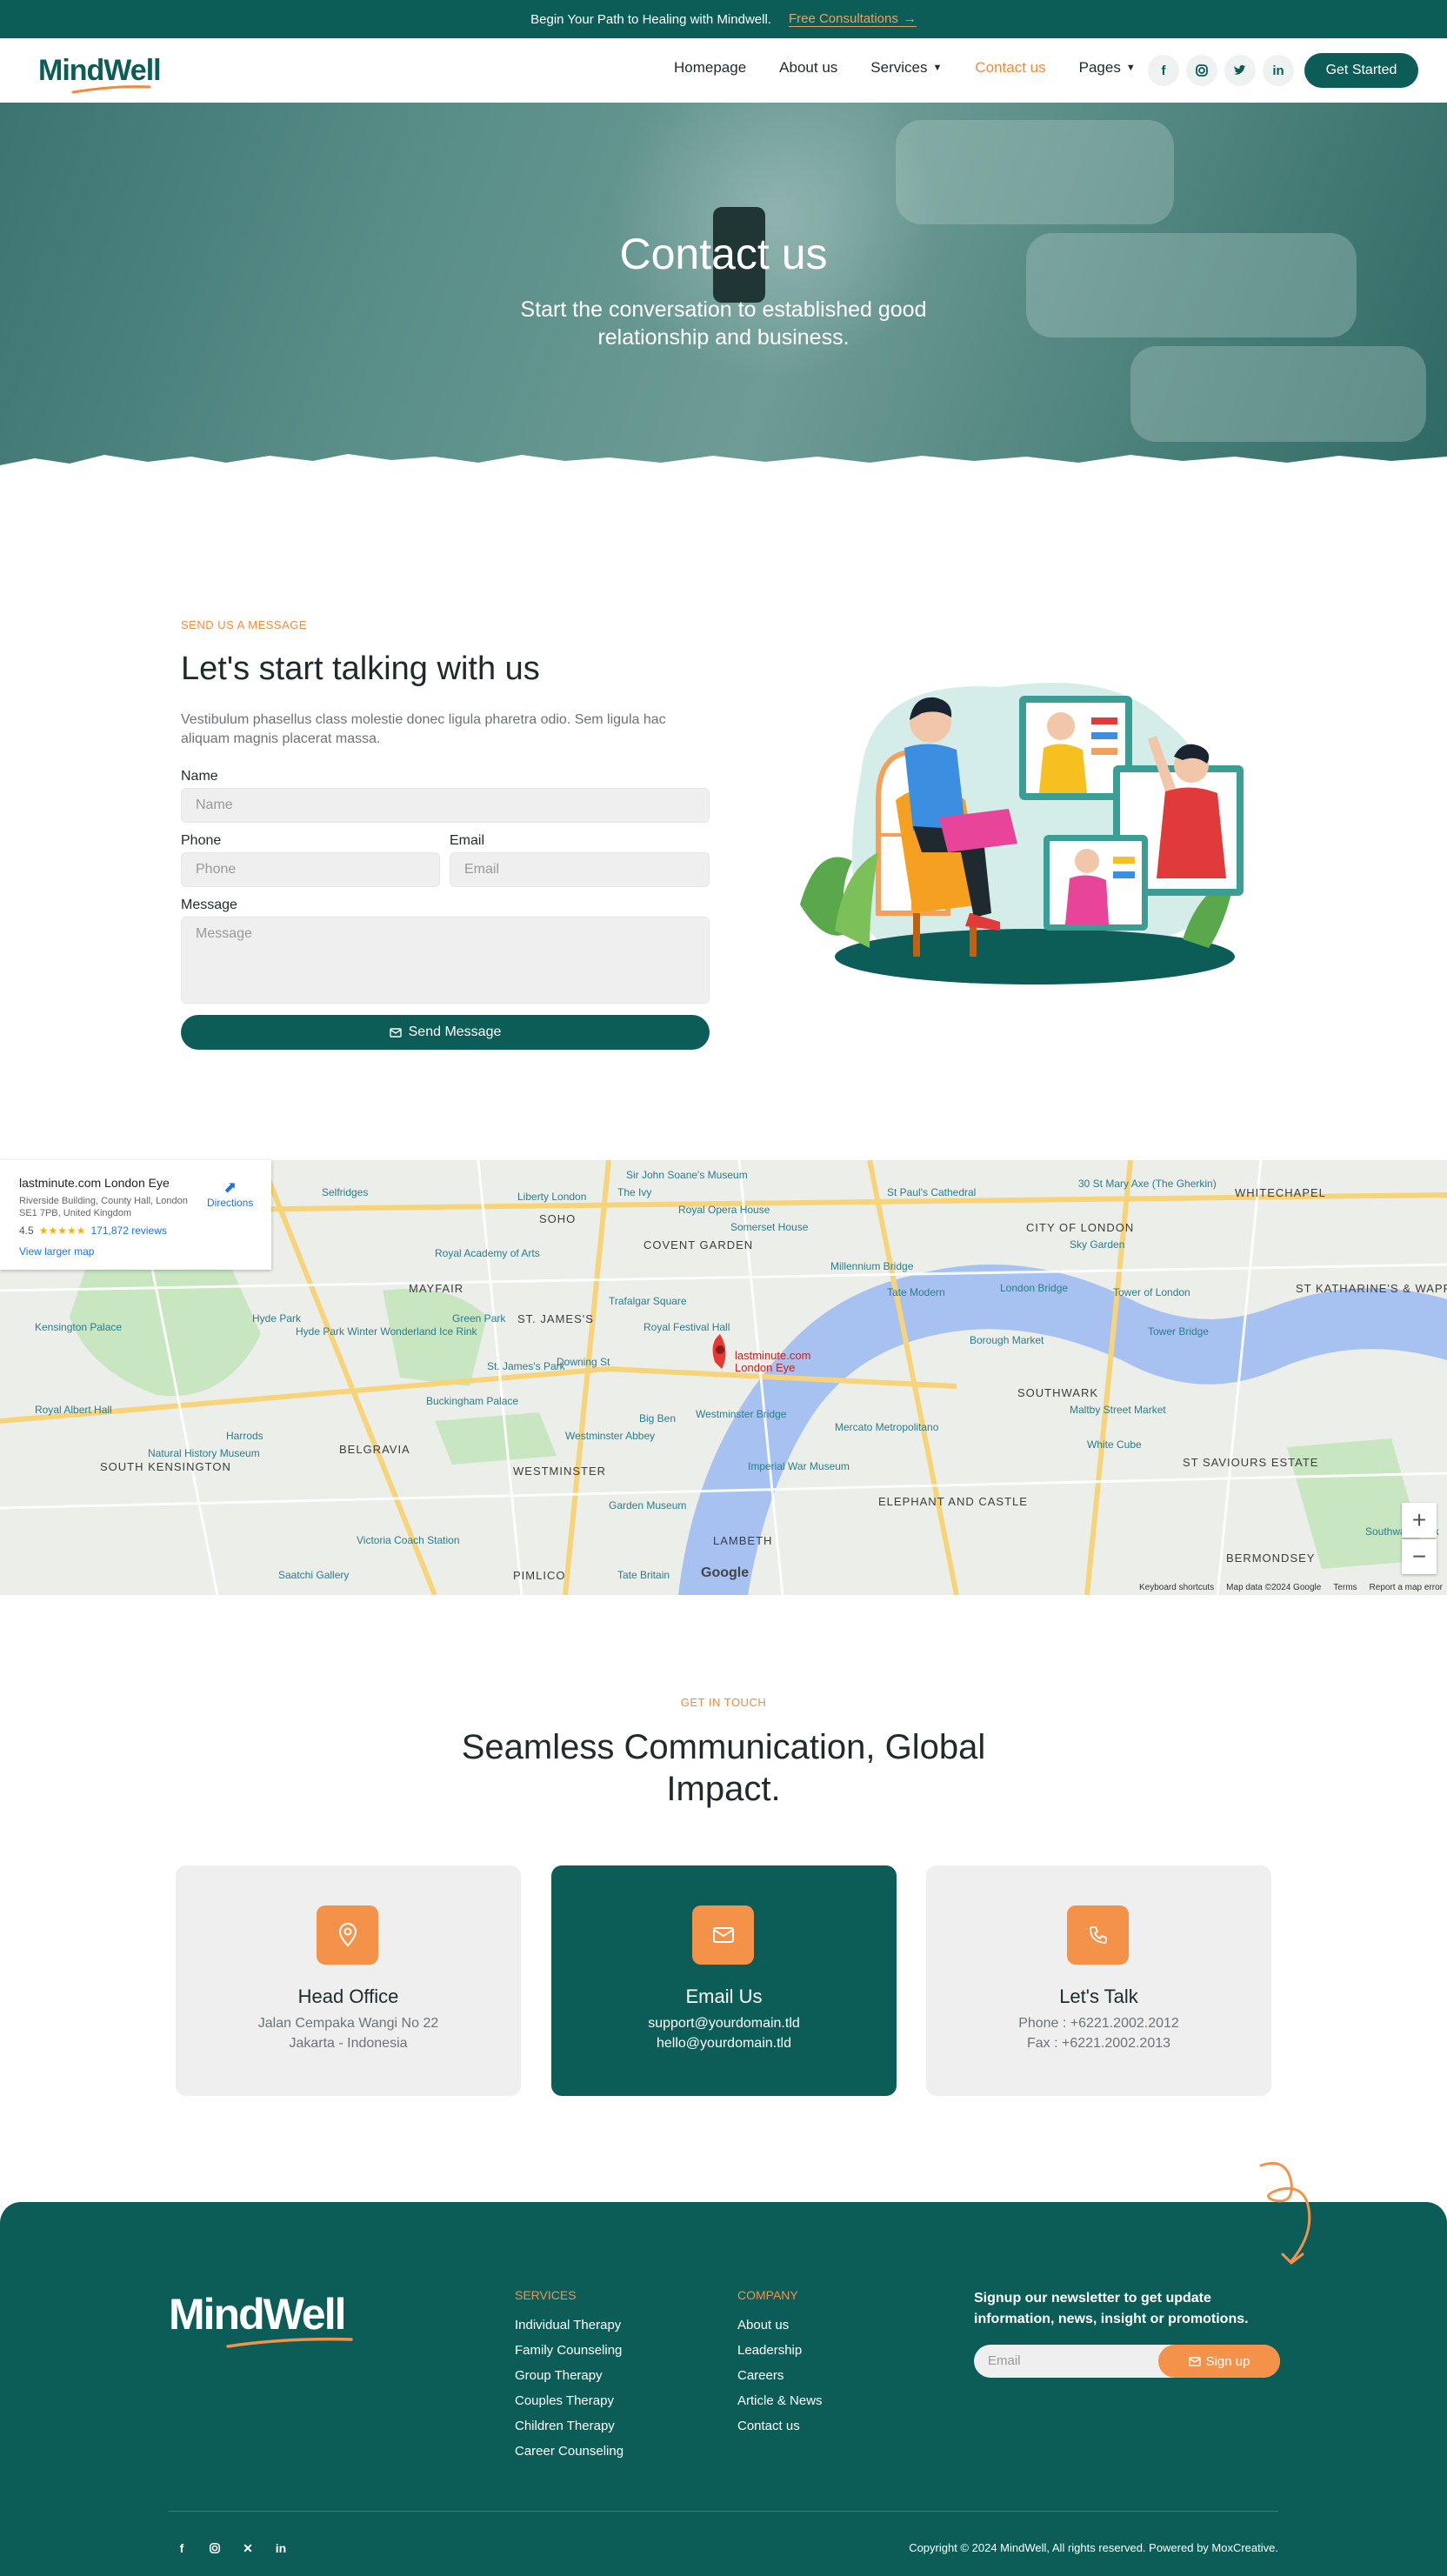 The height and width of the screenshot is (2576, 1447). I want to click on card-title: Email Us, so click(724, 1996).